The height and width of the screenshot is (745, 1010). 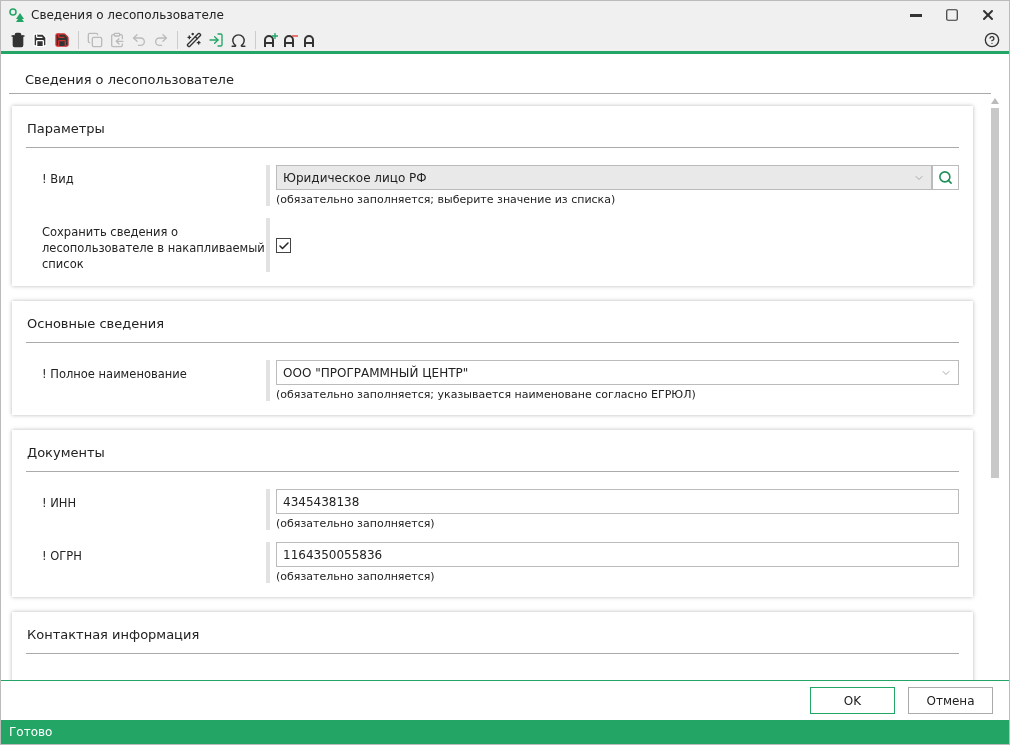 What do you see at coordinates (194, 40) in the screenshot?
I see `wand-icon` at bounding box center [194, 40].